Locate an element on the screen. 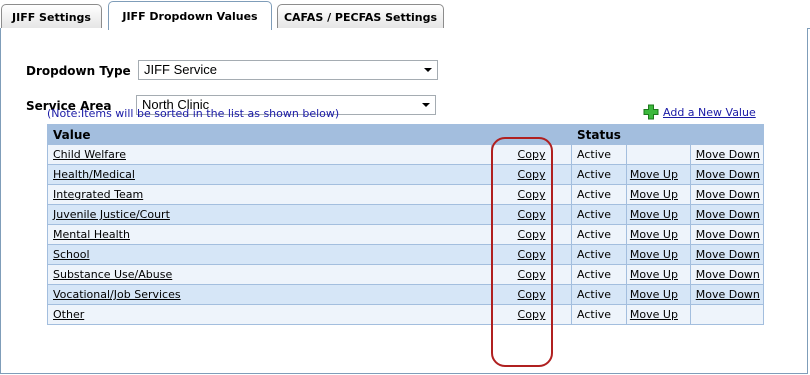 The width and height of the screenshot is (810, 375). tab-jiff-settings: JIFF Settings is located at coordinates (51, 16).